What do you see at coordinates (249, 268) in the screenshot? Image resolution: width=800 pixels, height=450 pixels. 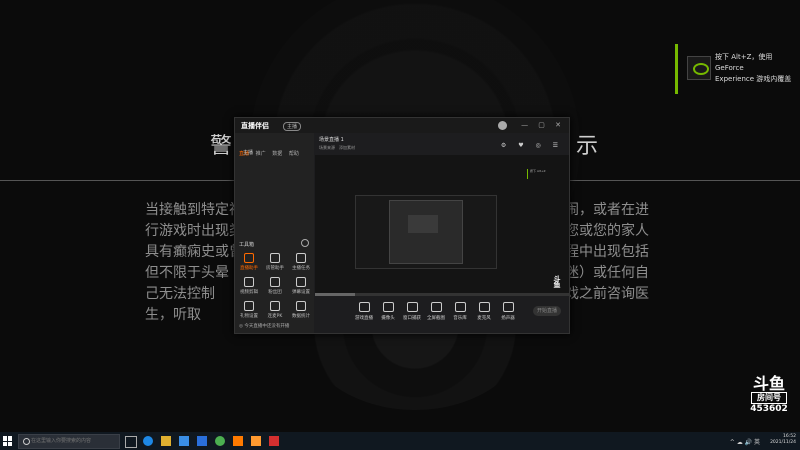 I see `tool-label: 直播助手` at bounding box center [249, 268].